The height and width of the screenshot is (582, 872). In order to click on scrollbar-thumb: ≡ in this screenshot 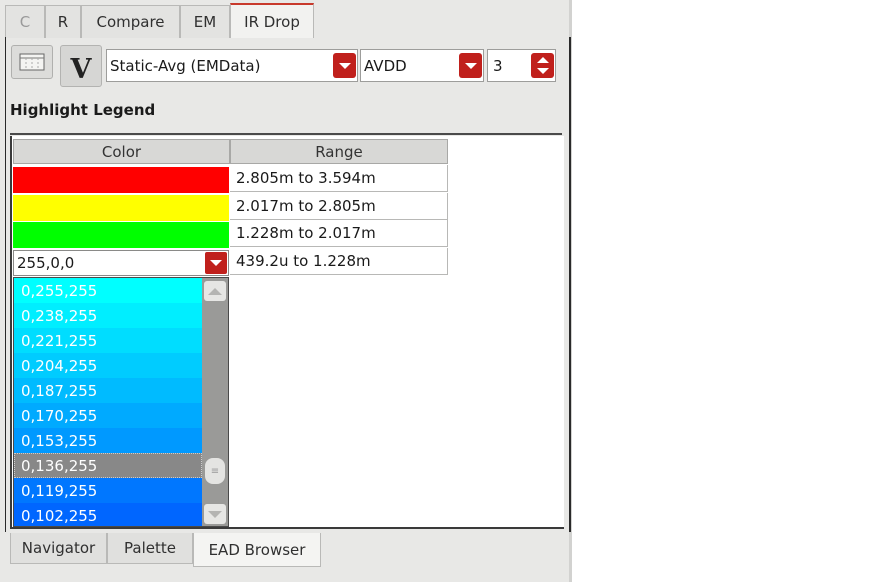, I will do `click(215, 471)`.